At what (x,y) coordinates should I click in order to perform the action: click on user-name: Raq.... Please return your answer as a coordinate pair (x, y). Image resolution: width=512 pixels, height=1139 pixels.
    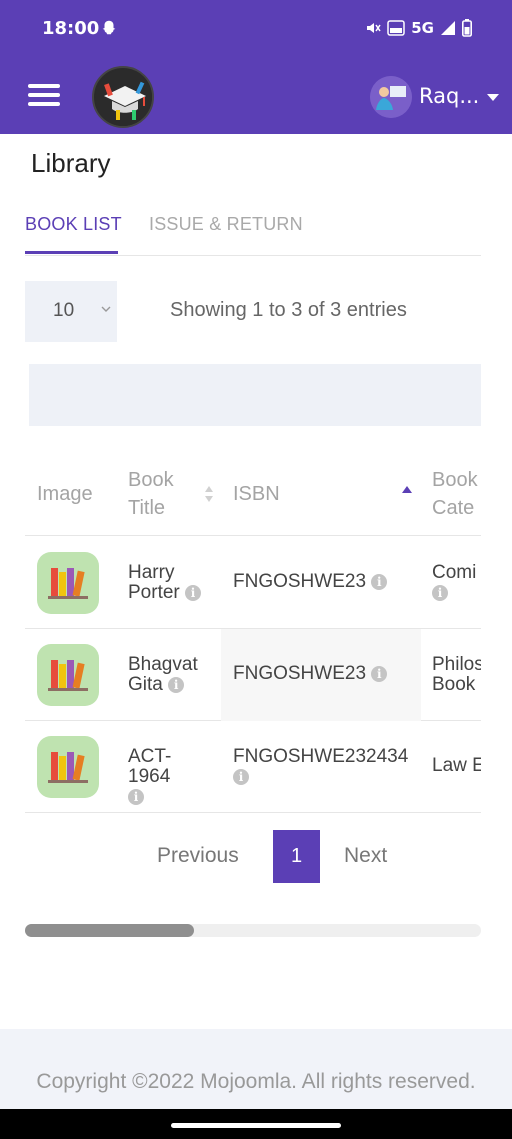
    Looking at the image, I should click on (449, 96).